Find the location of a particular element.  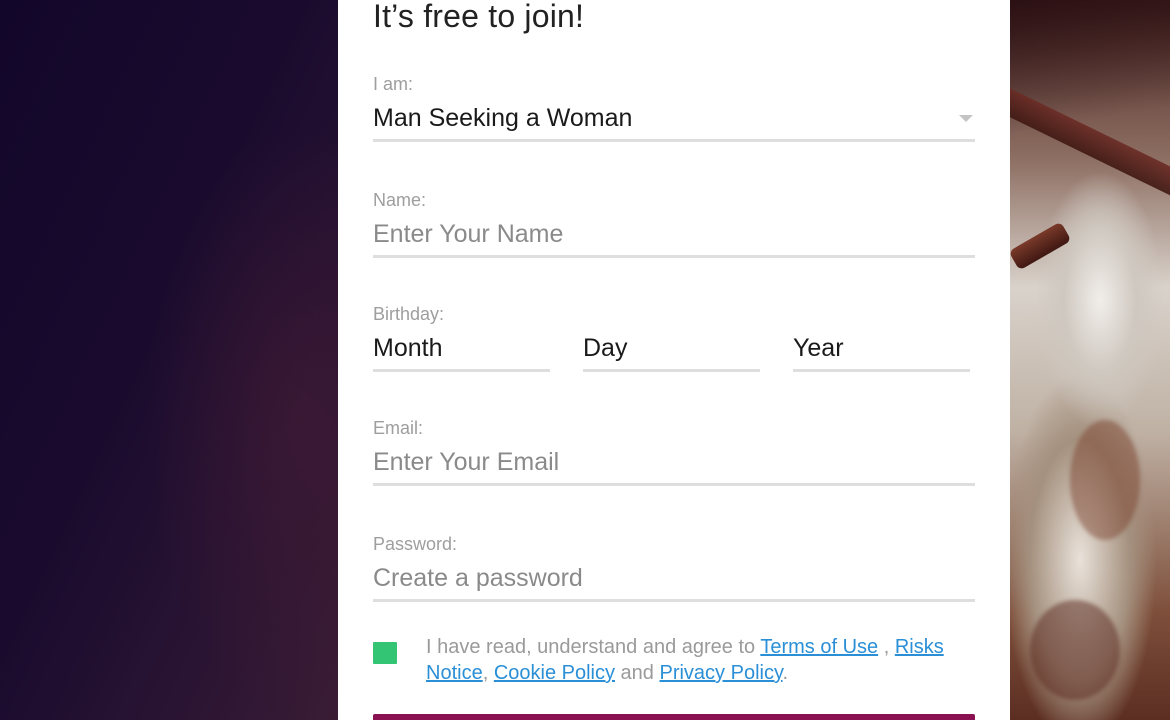

birthday-year-value: Year is located at coordinates (818, 348).